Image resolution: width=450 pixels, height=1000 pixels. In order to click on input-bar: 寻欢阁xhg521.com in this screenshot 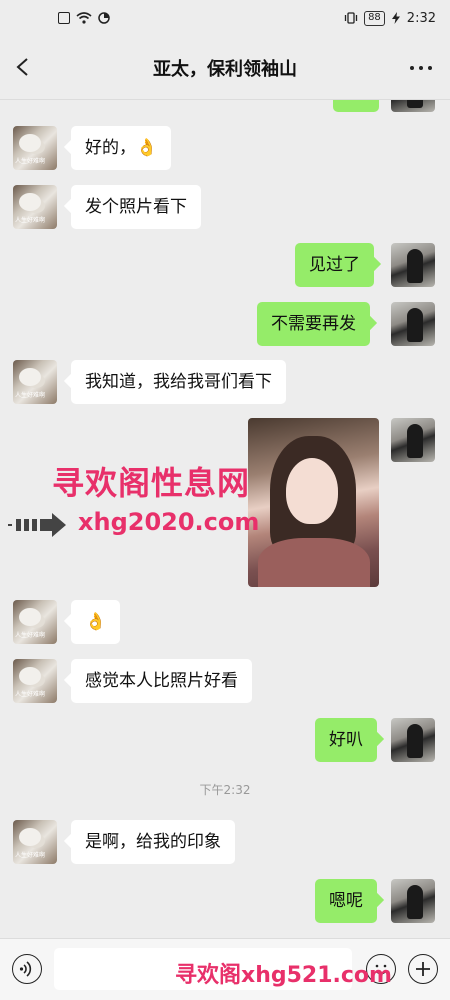, I will do `click(225, 969)`.